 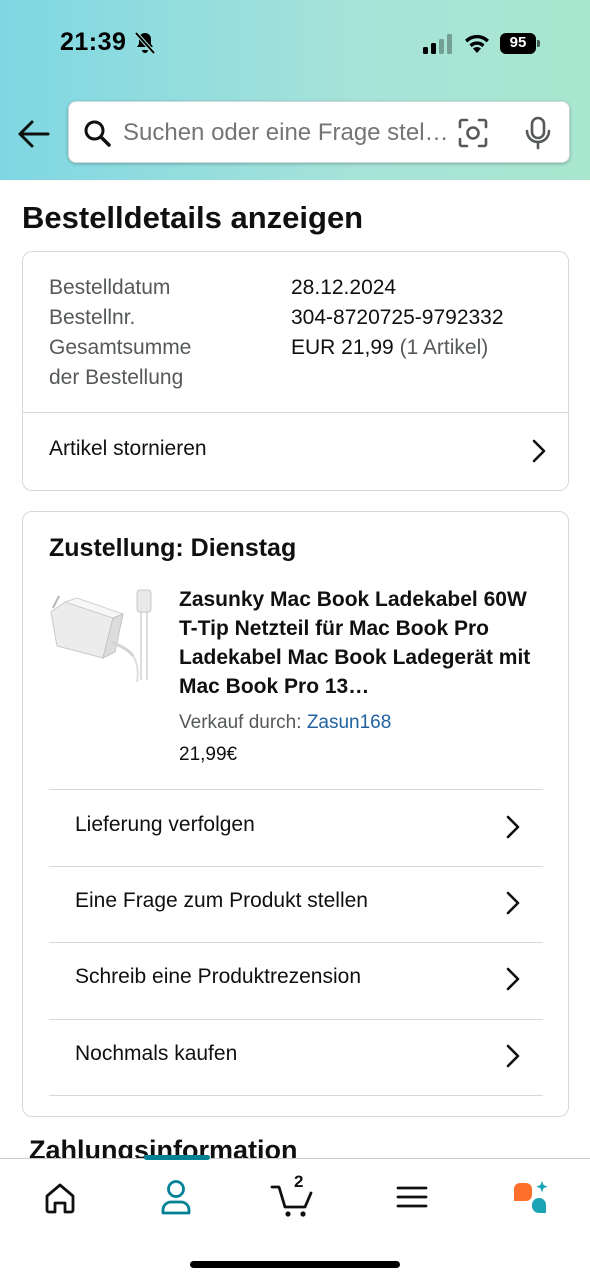 I want to click on divider, so click(x=296, y=1095).